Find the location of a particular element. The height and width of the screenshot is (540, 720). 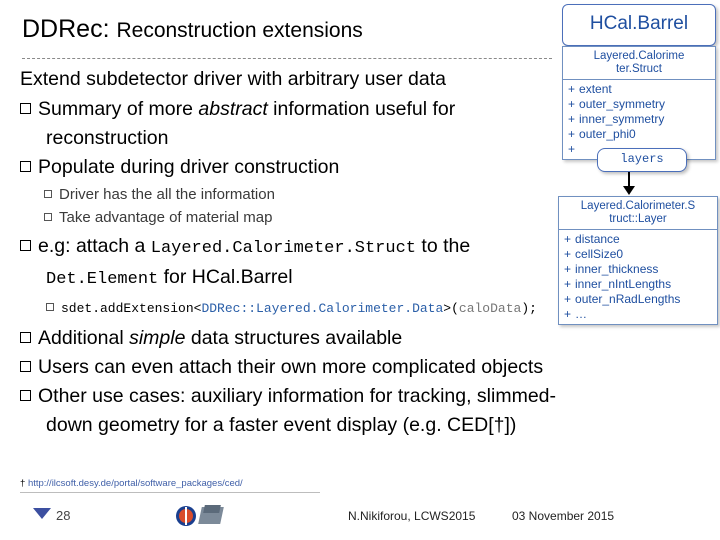

bullet-additional-em: simple is located at coordinates (157, 338).